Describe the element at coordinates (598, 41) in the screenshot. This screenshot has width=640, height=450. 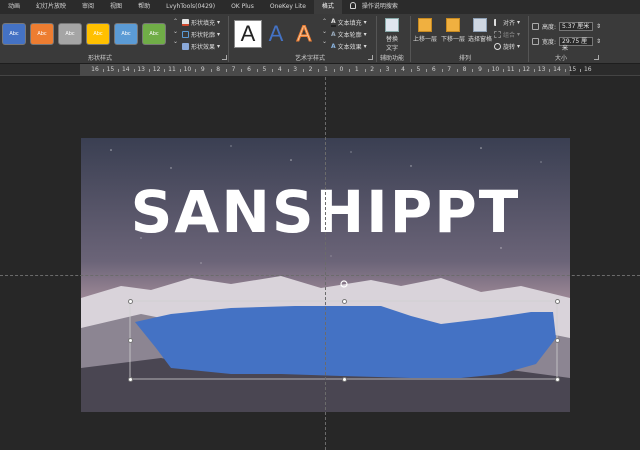
I see `width-spinner-icon: ⇕` at that location.